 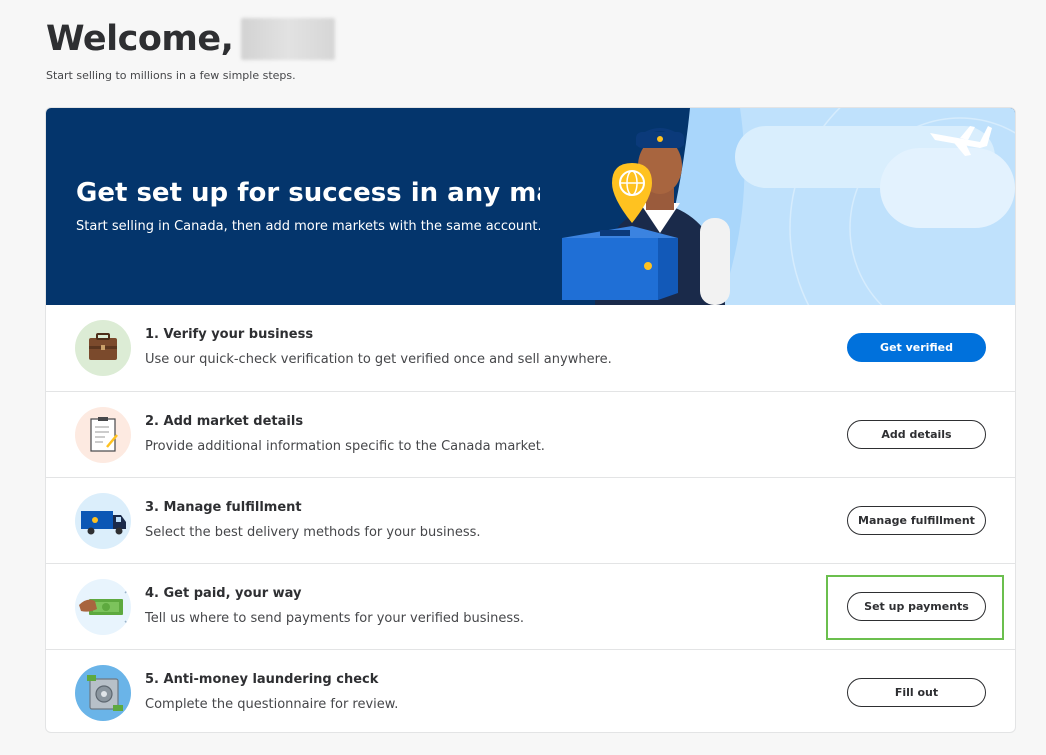 I want to click on briefcase-icon, so click(x=103, y=348).